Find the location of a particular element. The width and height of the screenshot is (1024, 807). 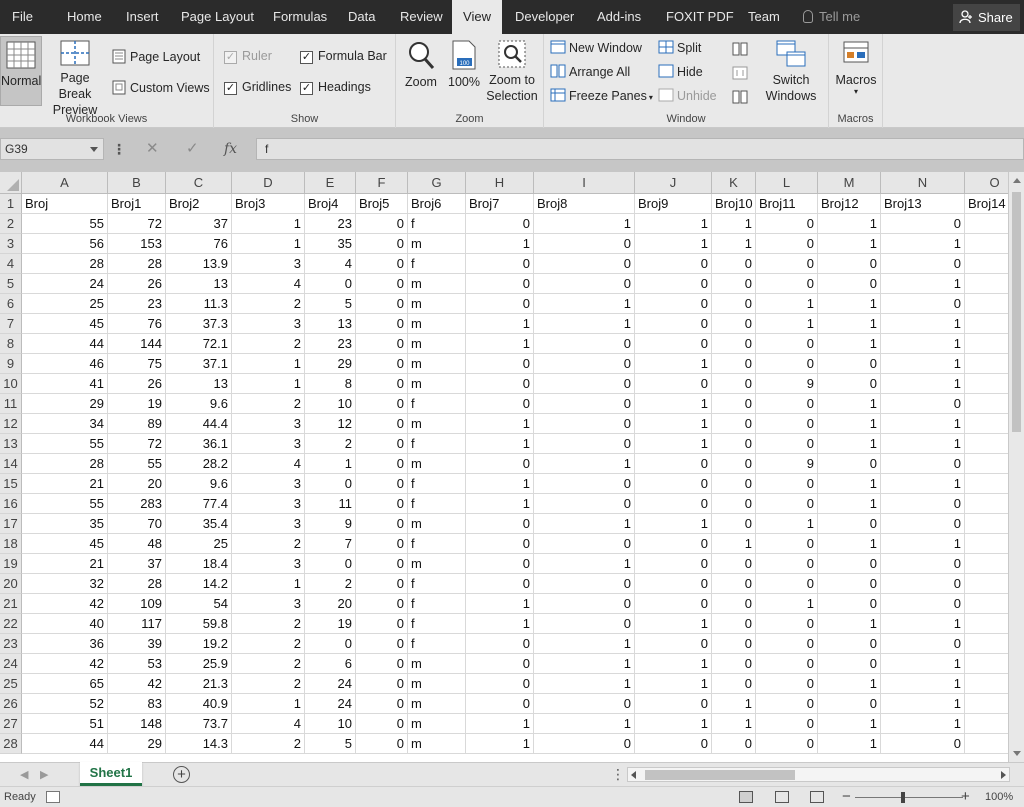

row-header: 24 is located at coordinates (11, 664).